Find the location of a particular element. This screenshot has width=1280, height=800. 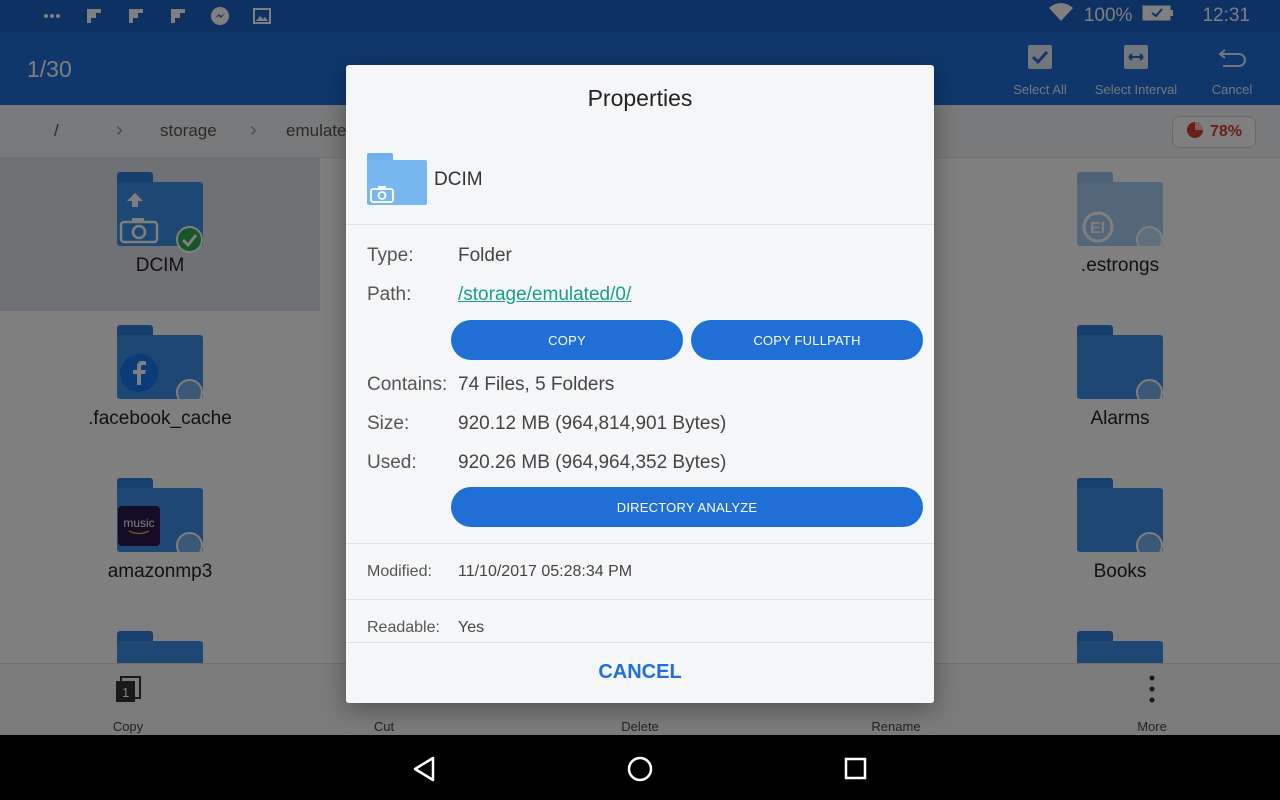

path-row: Path: /storage/emulated/0/ is located at coordinates (499, 295).